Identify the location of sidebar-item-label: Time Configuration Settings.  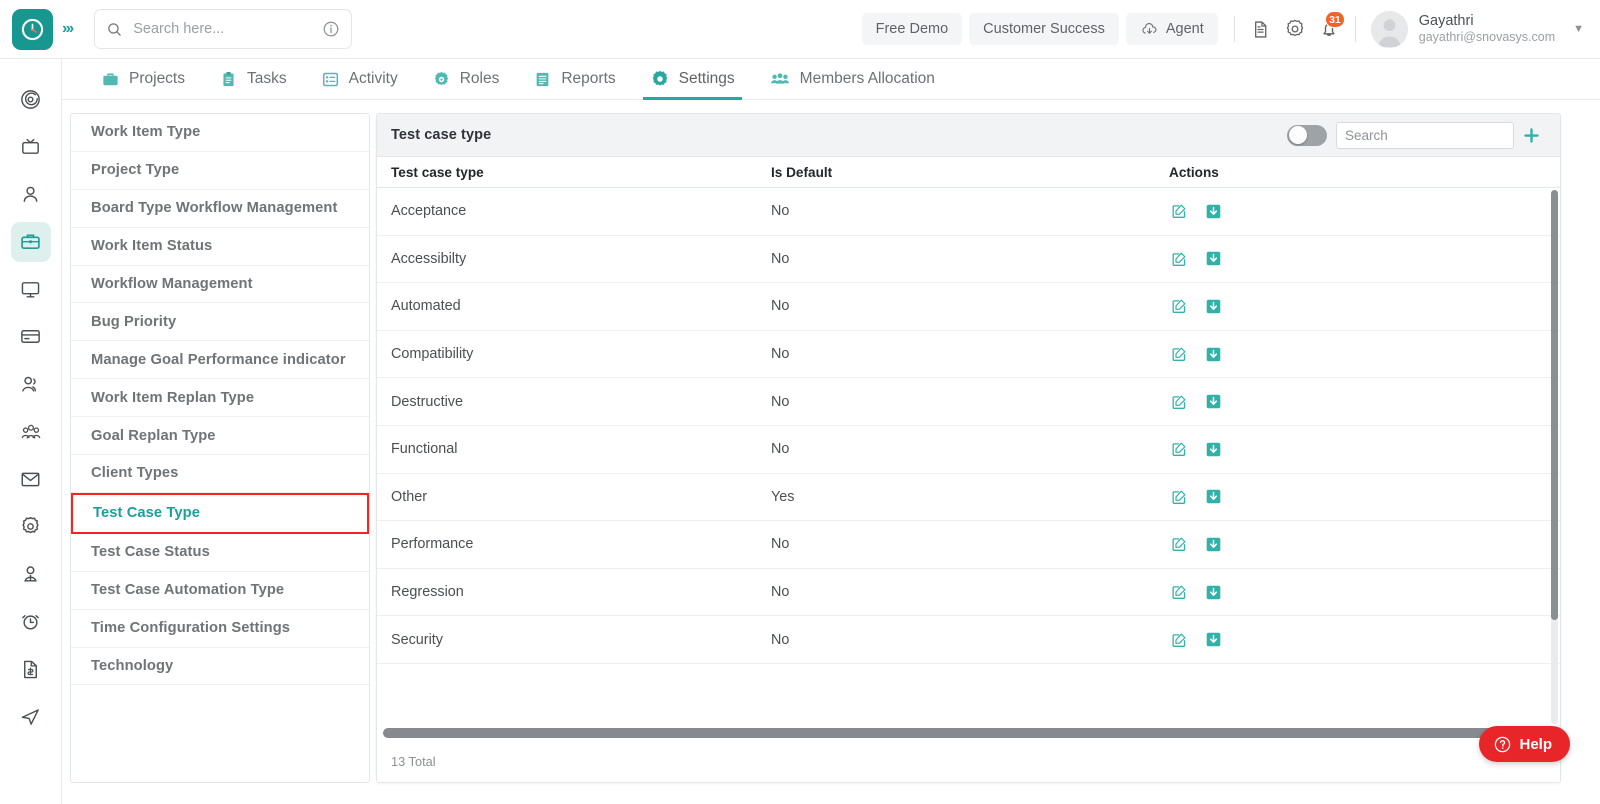
(191, 628).